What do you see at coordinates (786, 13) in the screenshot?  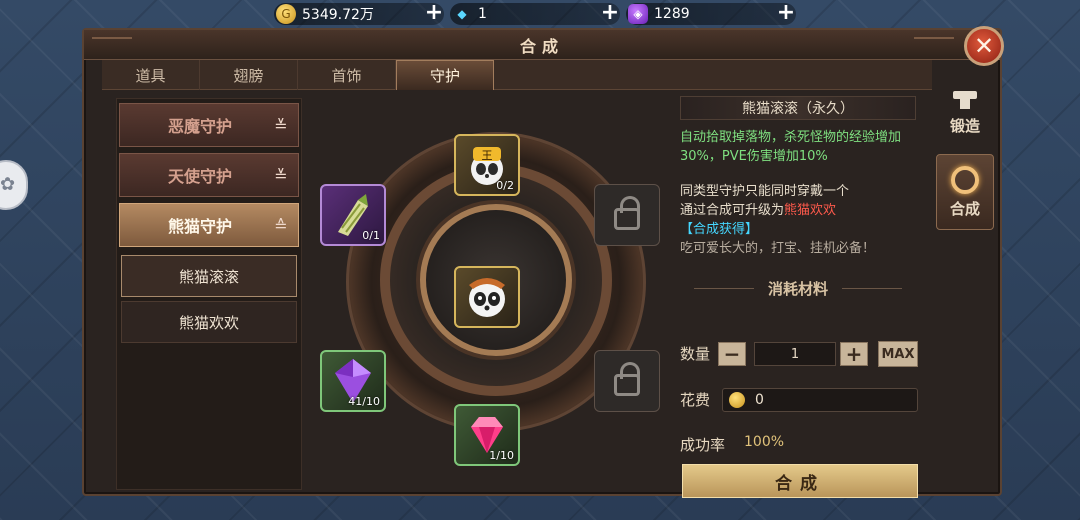 I see `add-gem-button: +` at bounding box center [786, 13].